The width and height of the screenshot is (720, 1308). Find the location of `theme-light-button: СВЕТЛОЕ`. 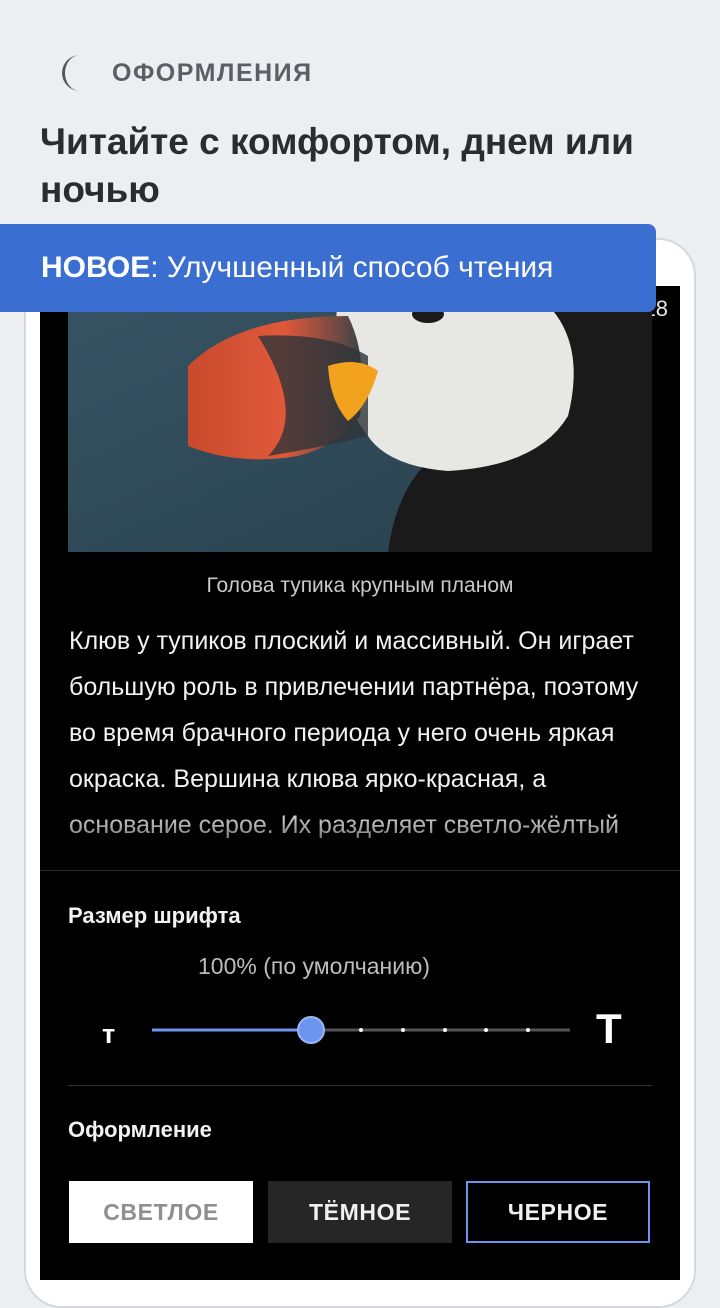

theme-light-button: СВЕТЛОЕ is located at coordinates (161, 1212).